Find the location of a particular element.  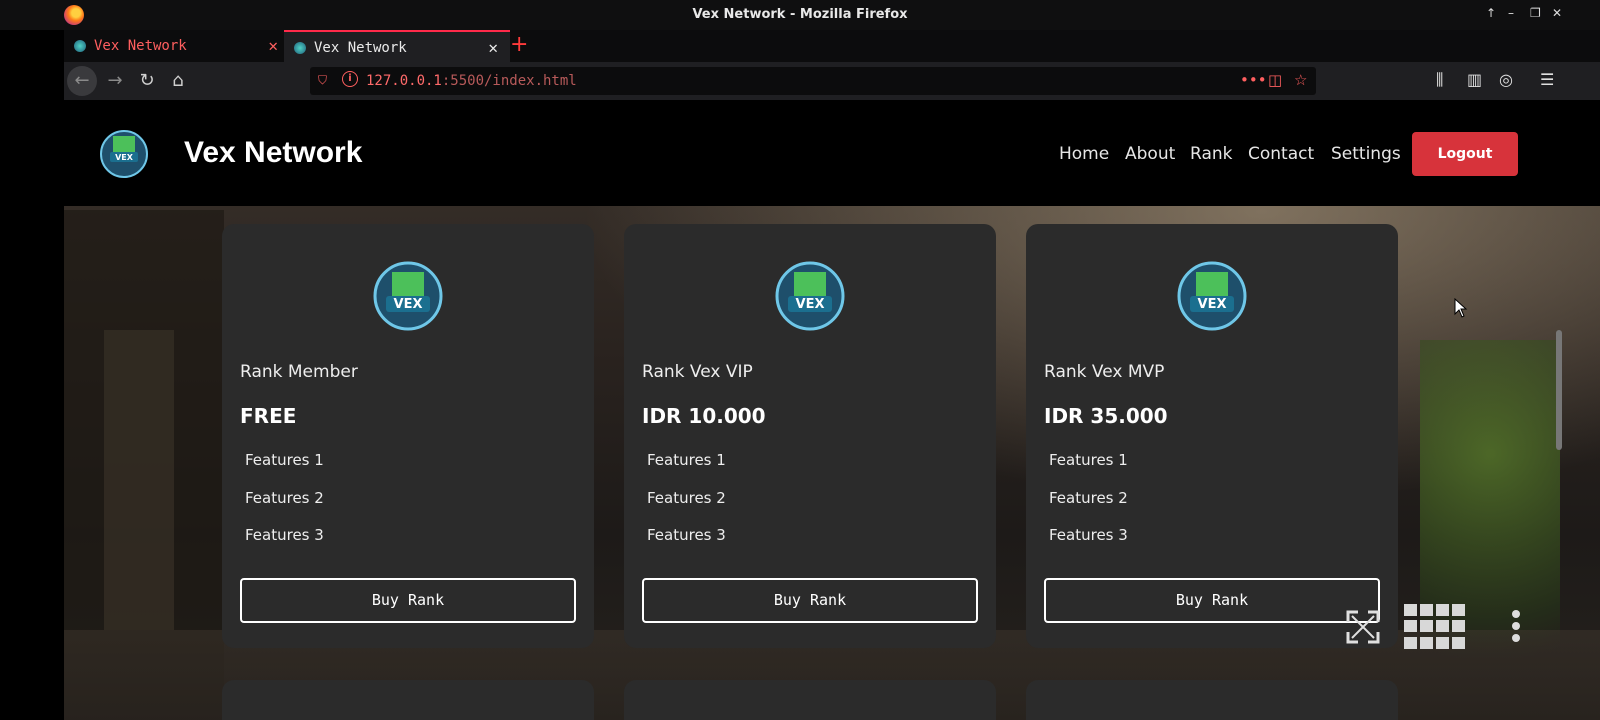

background-block is located at coordinates (139, 480).